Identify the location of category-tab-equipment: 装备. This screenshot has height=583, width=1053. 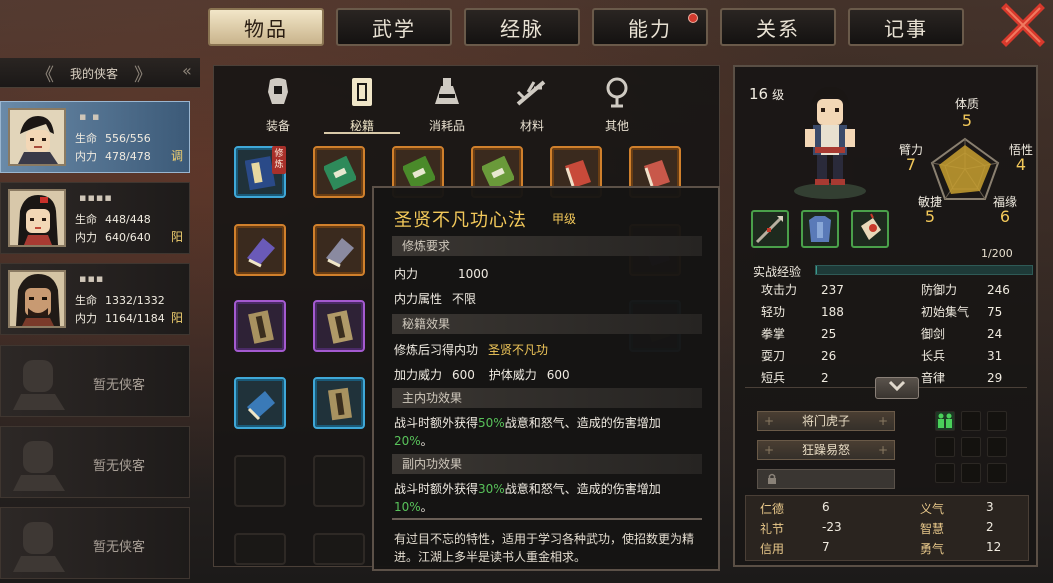
(278, 105).